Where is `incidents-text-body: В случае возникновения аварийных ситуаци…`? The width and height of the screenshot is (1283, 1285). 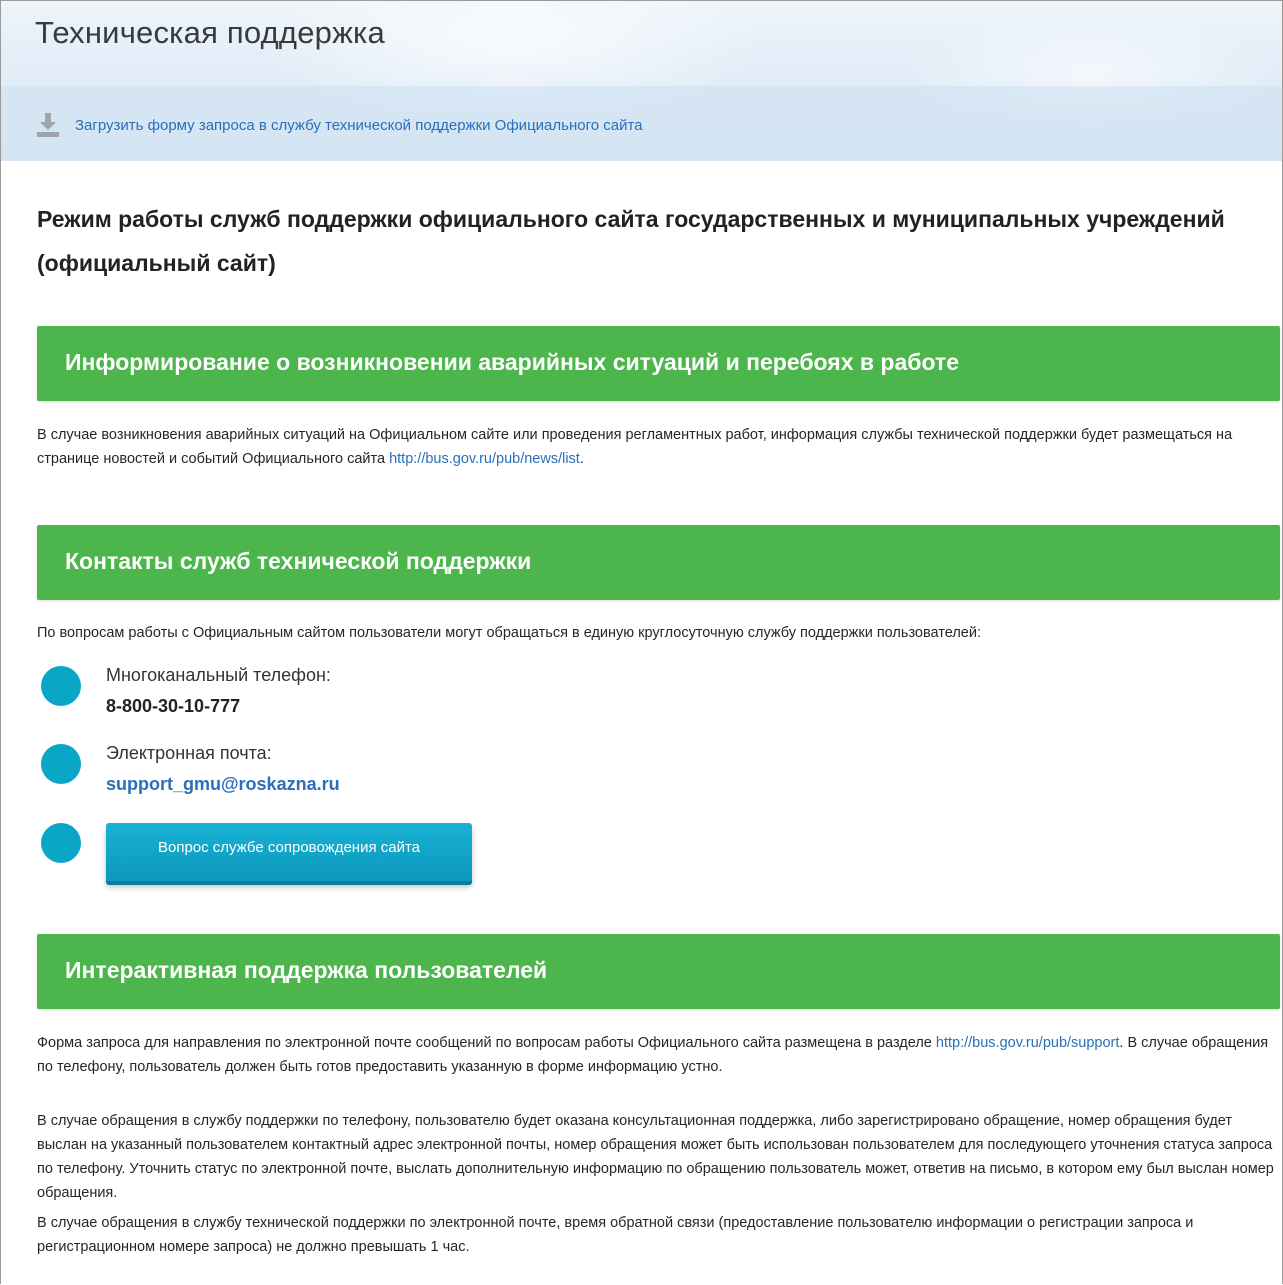
incidents-text-body: В случае возникновения аварийных ситуаци… is located at coordinates (635, 447).